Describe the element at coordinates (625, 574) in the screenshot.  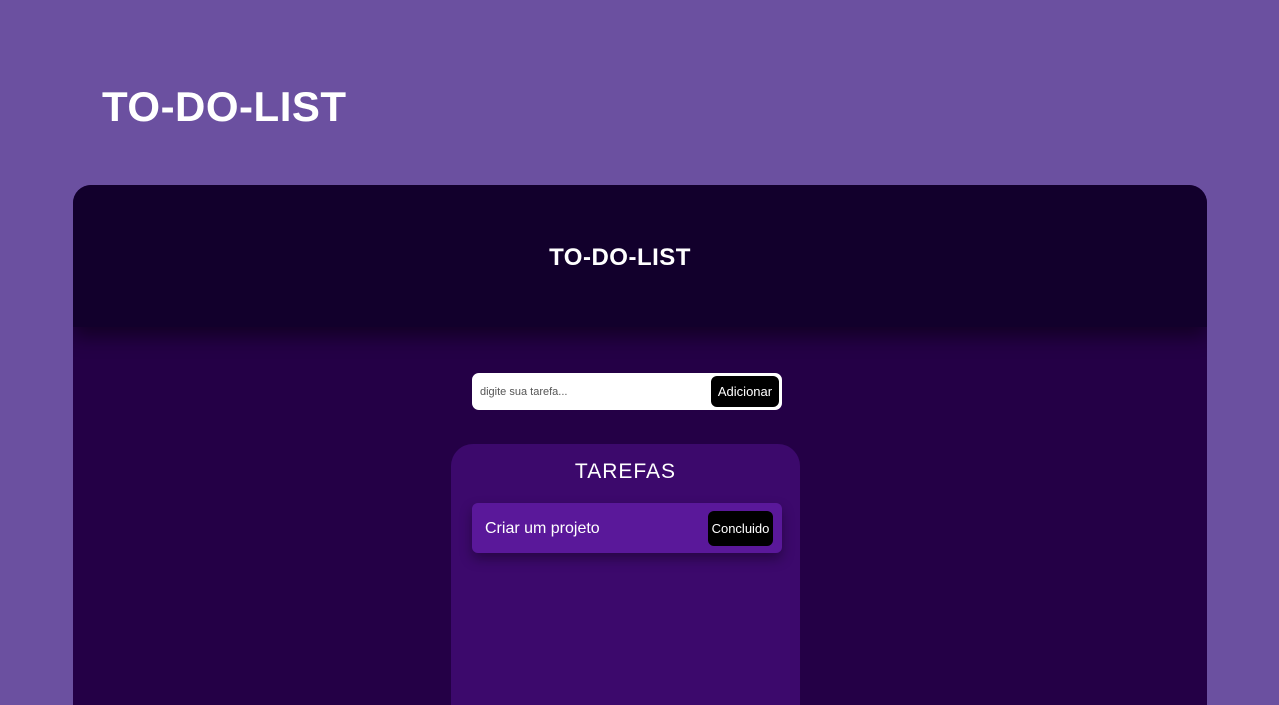
I see `tasks-panel: TAREFAS Criar um projeto Concluido` at that location.